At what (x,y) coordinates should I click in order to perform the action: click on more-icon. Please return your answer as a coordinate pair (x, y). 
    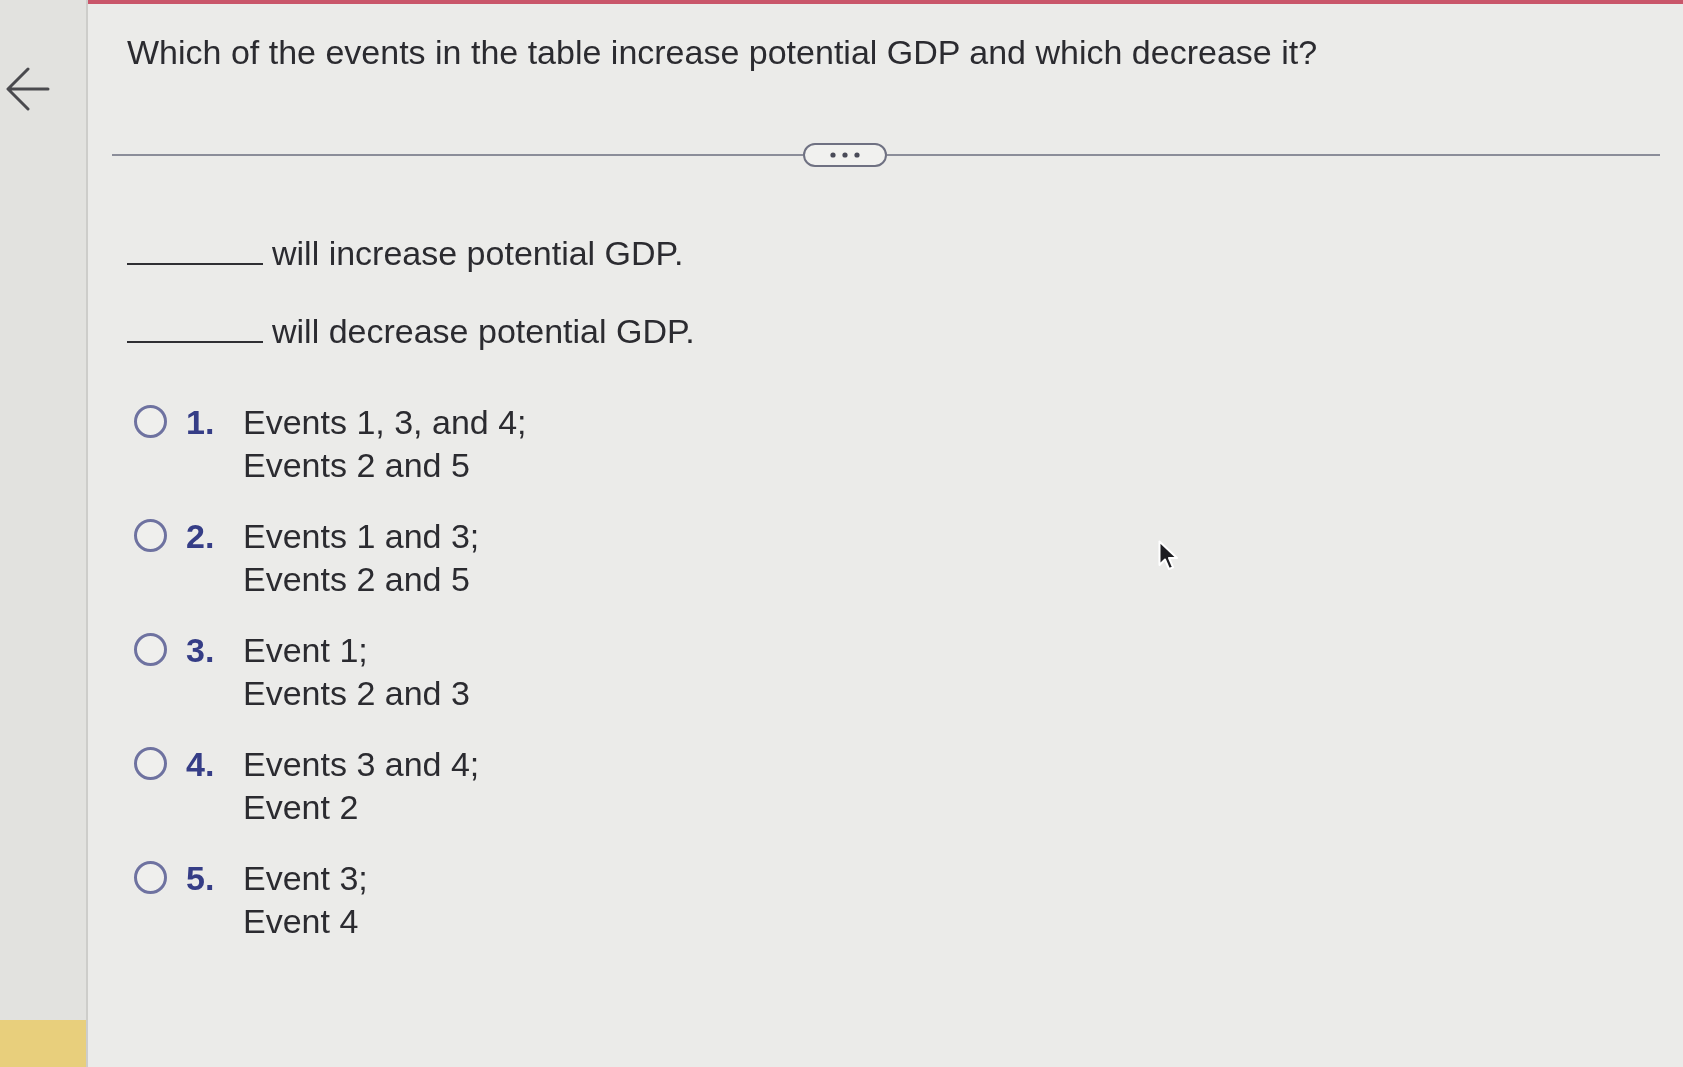
    Looking at the image, I should click on (845, 155).